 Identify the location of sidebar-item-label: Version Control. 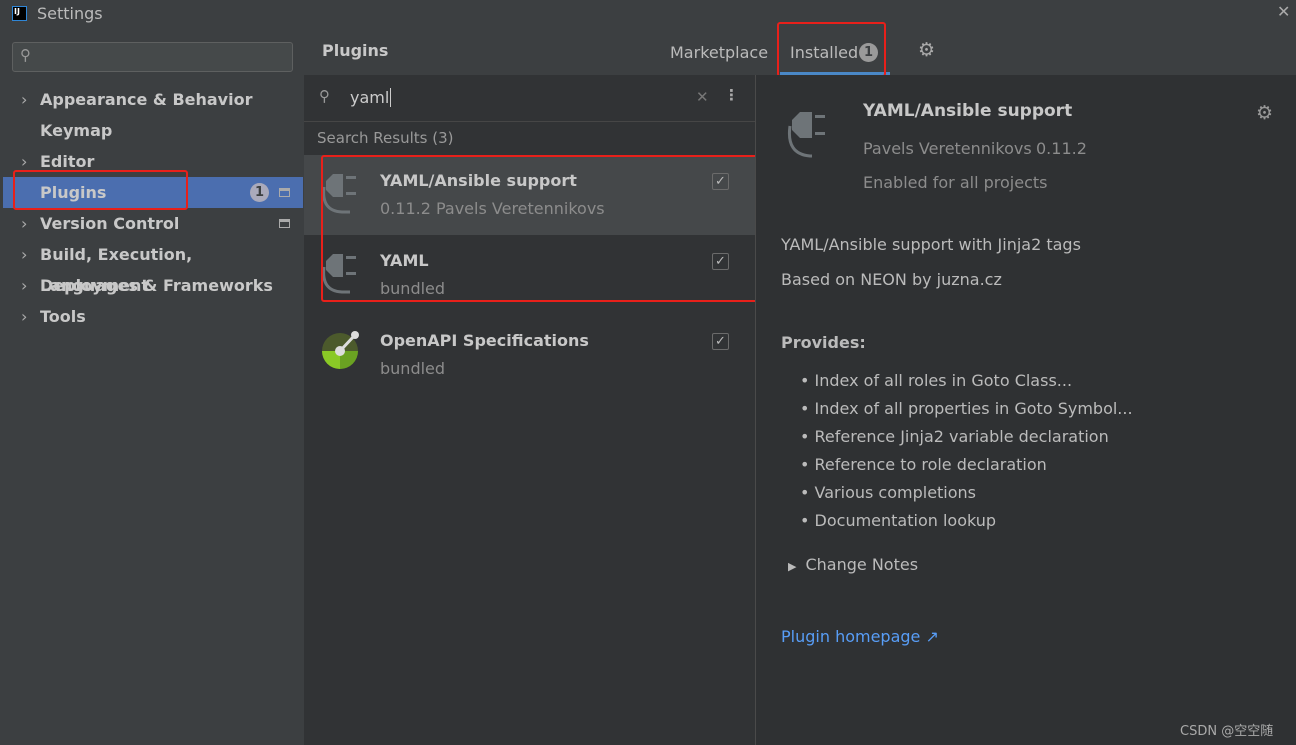
(110, 223).